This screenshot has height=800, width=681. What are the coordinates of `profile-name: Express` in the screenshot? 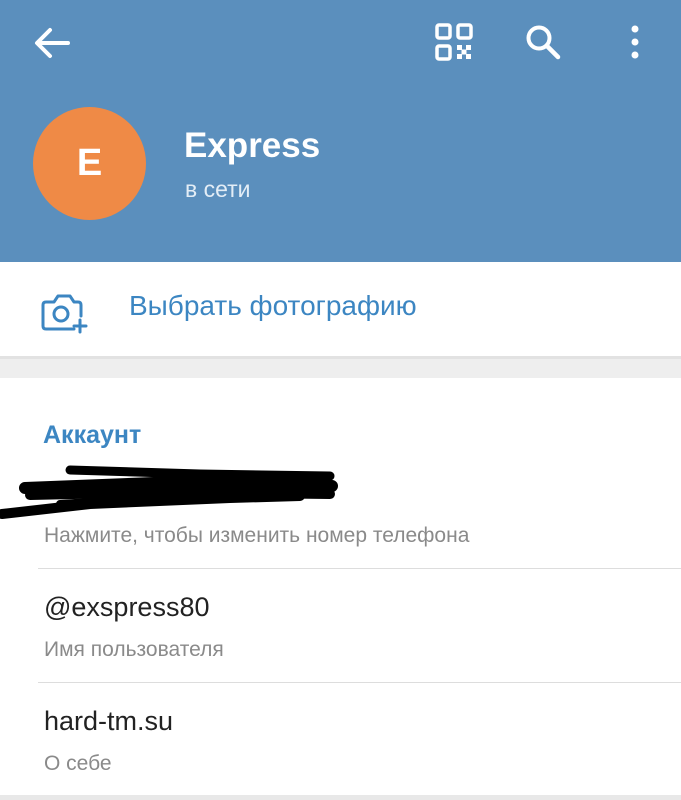 It's located at (252, 145).